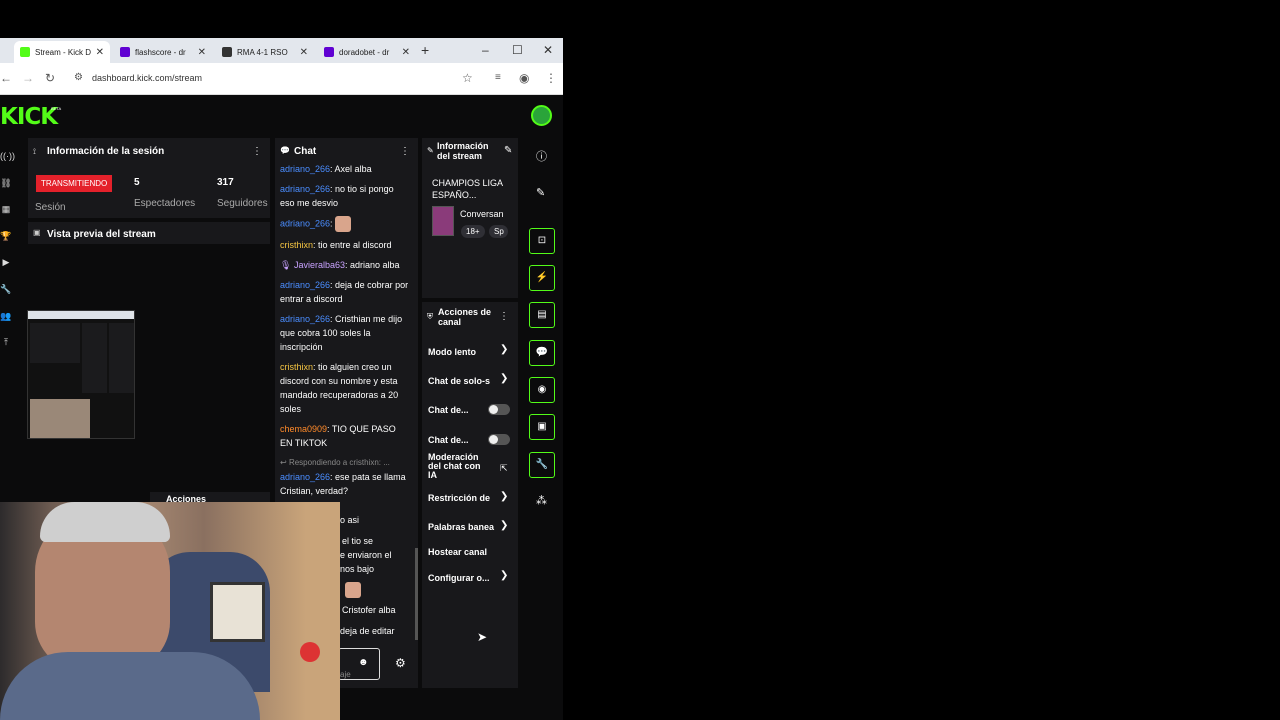  I want to click on tab-title: flashscore - dr, so click(160, 52).